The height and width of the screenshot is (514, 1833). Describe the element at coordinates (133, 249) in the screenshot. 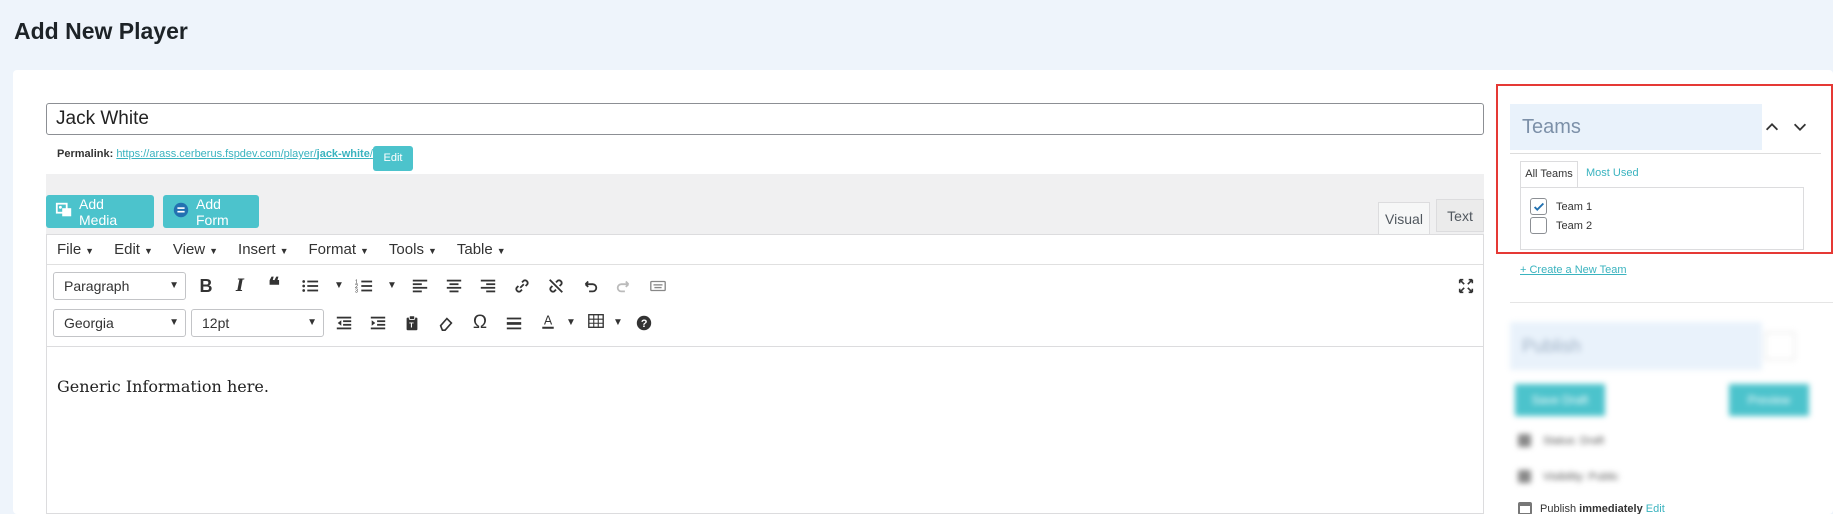

I see `menu-edit: Edit ▼` at that location.